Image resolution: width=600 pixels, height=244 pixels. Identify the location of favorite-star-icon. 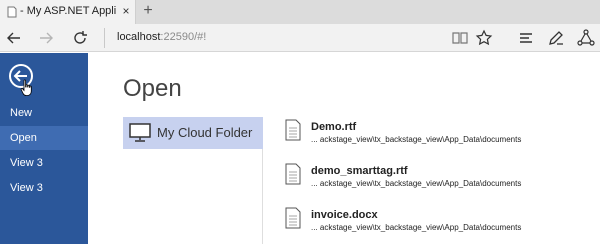
(484, 38).